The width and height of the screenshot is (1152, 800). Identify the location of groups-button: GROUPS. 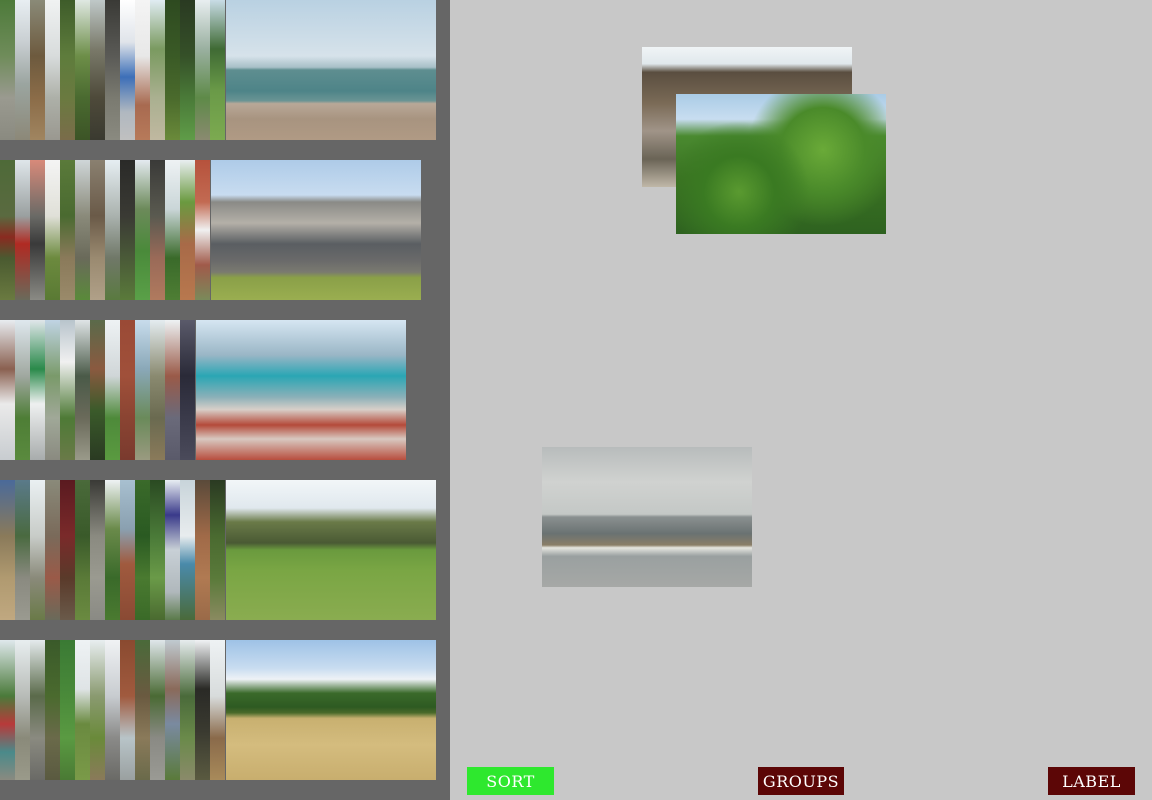
(801, 781).